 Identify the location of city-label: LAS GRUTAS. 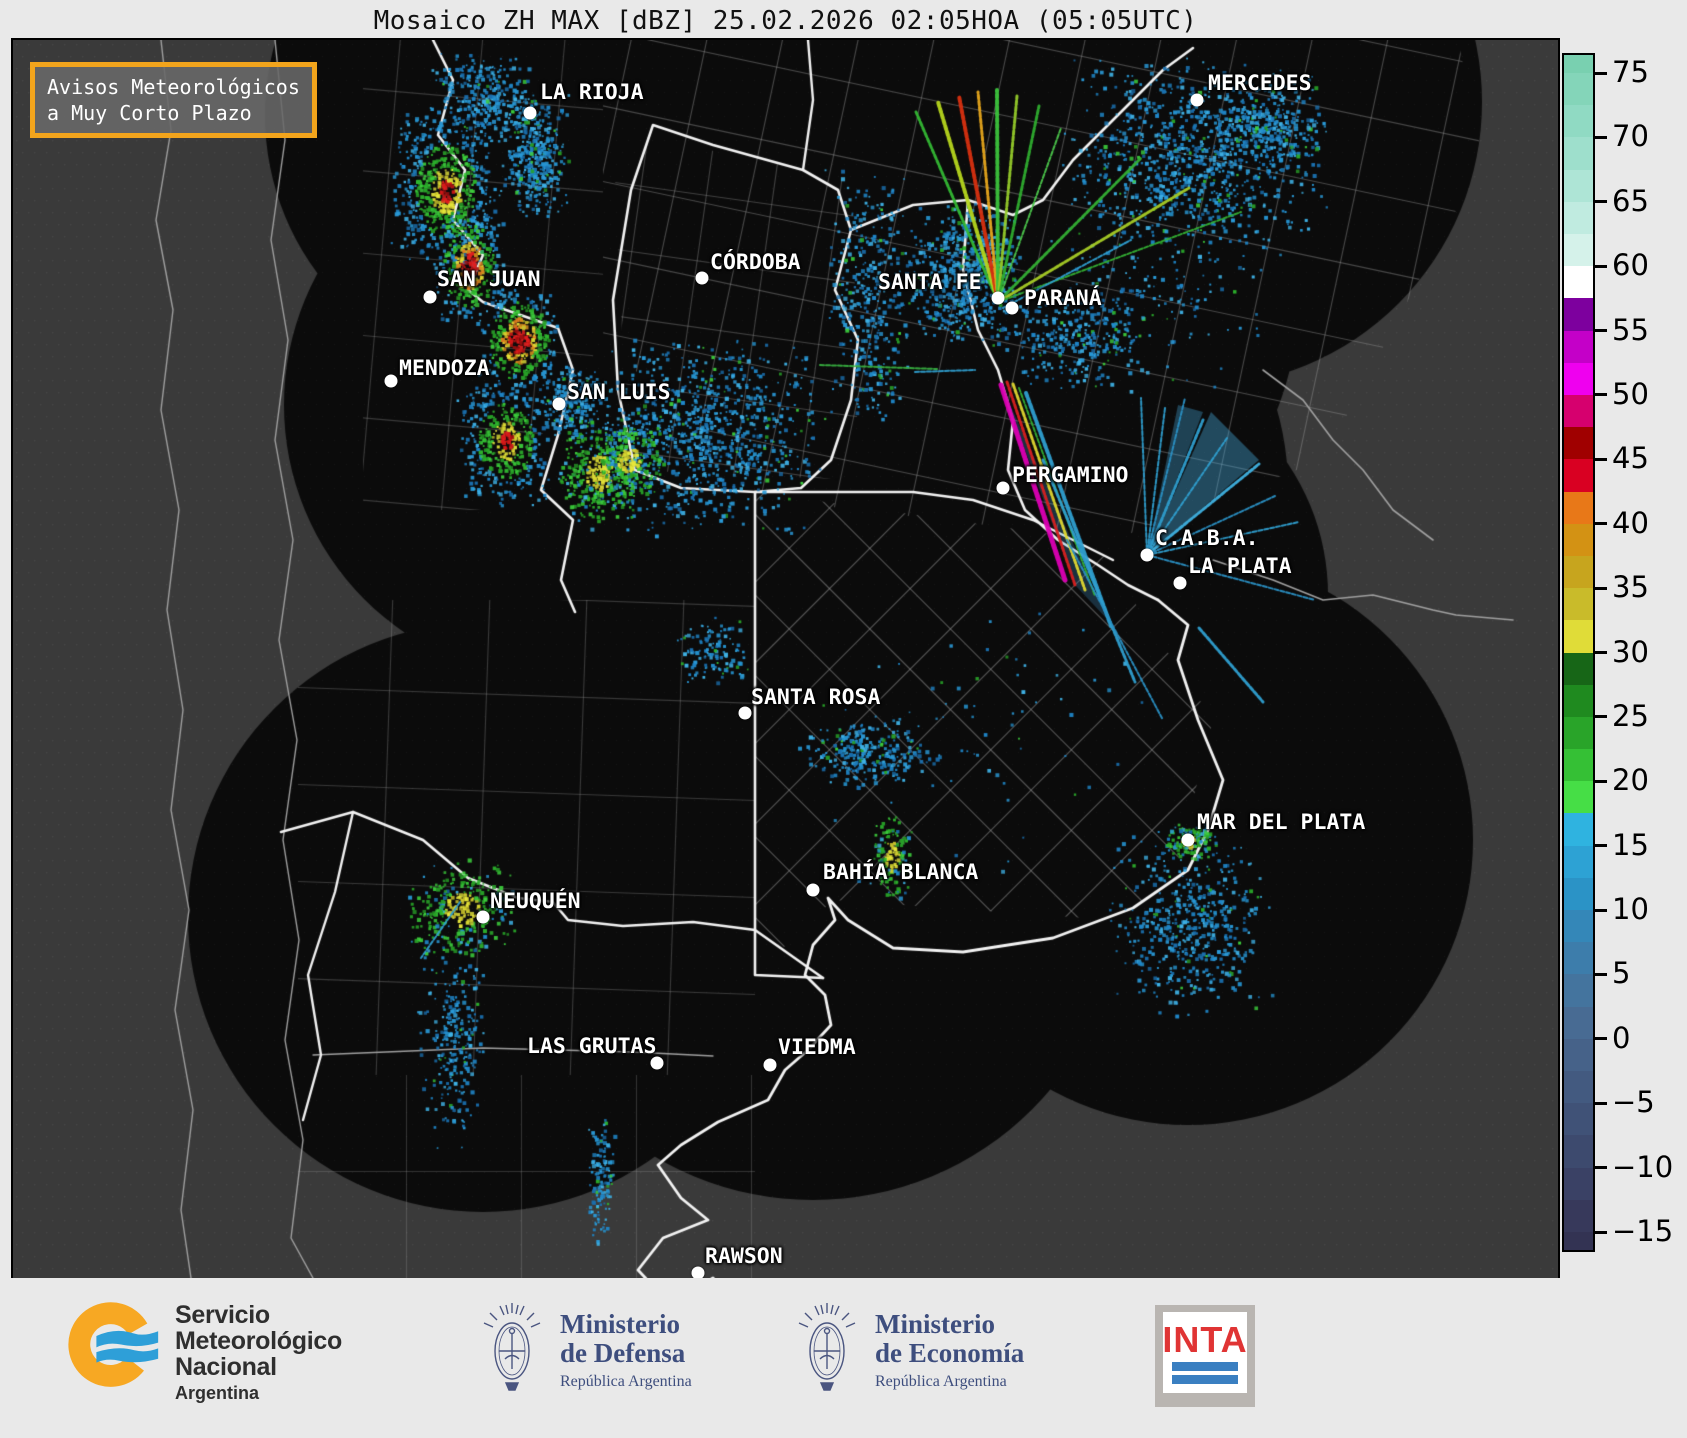
(592, 1046).